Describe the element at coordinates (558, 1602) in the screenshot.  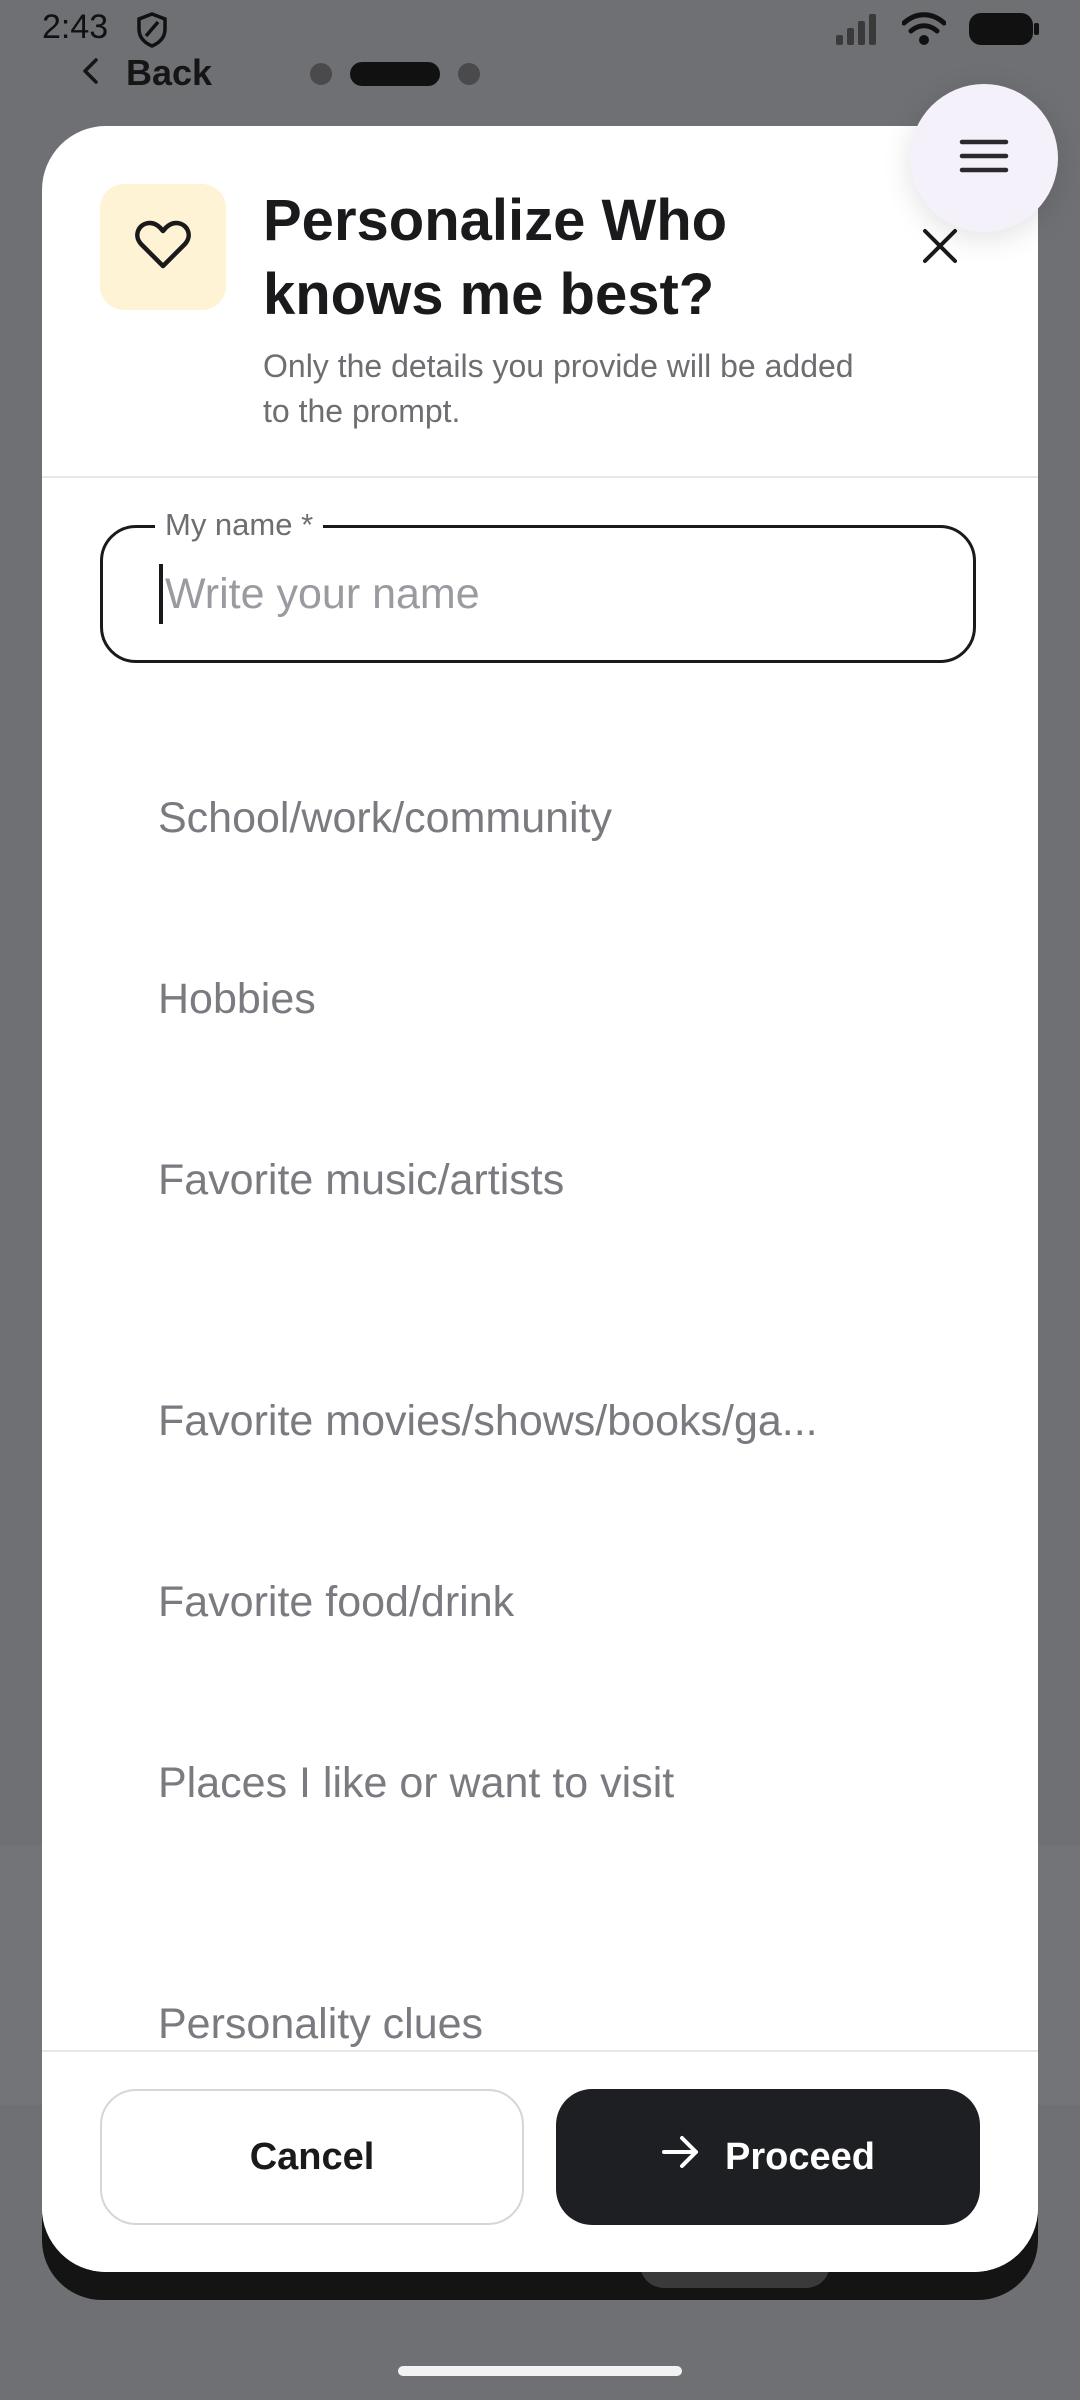
I see `favorite-food-field: Favorite food/drink` at that location.